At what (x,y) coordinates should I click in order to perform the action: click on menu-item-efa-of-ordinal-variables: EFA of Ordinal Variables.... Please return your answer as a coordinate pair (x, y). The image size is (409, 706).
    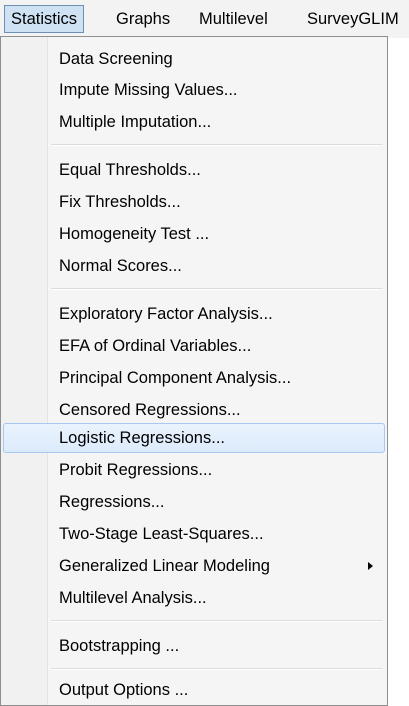
    Looking at the image, I should click on (194, 346).